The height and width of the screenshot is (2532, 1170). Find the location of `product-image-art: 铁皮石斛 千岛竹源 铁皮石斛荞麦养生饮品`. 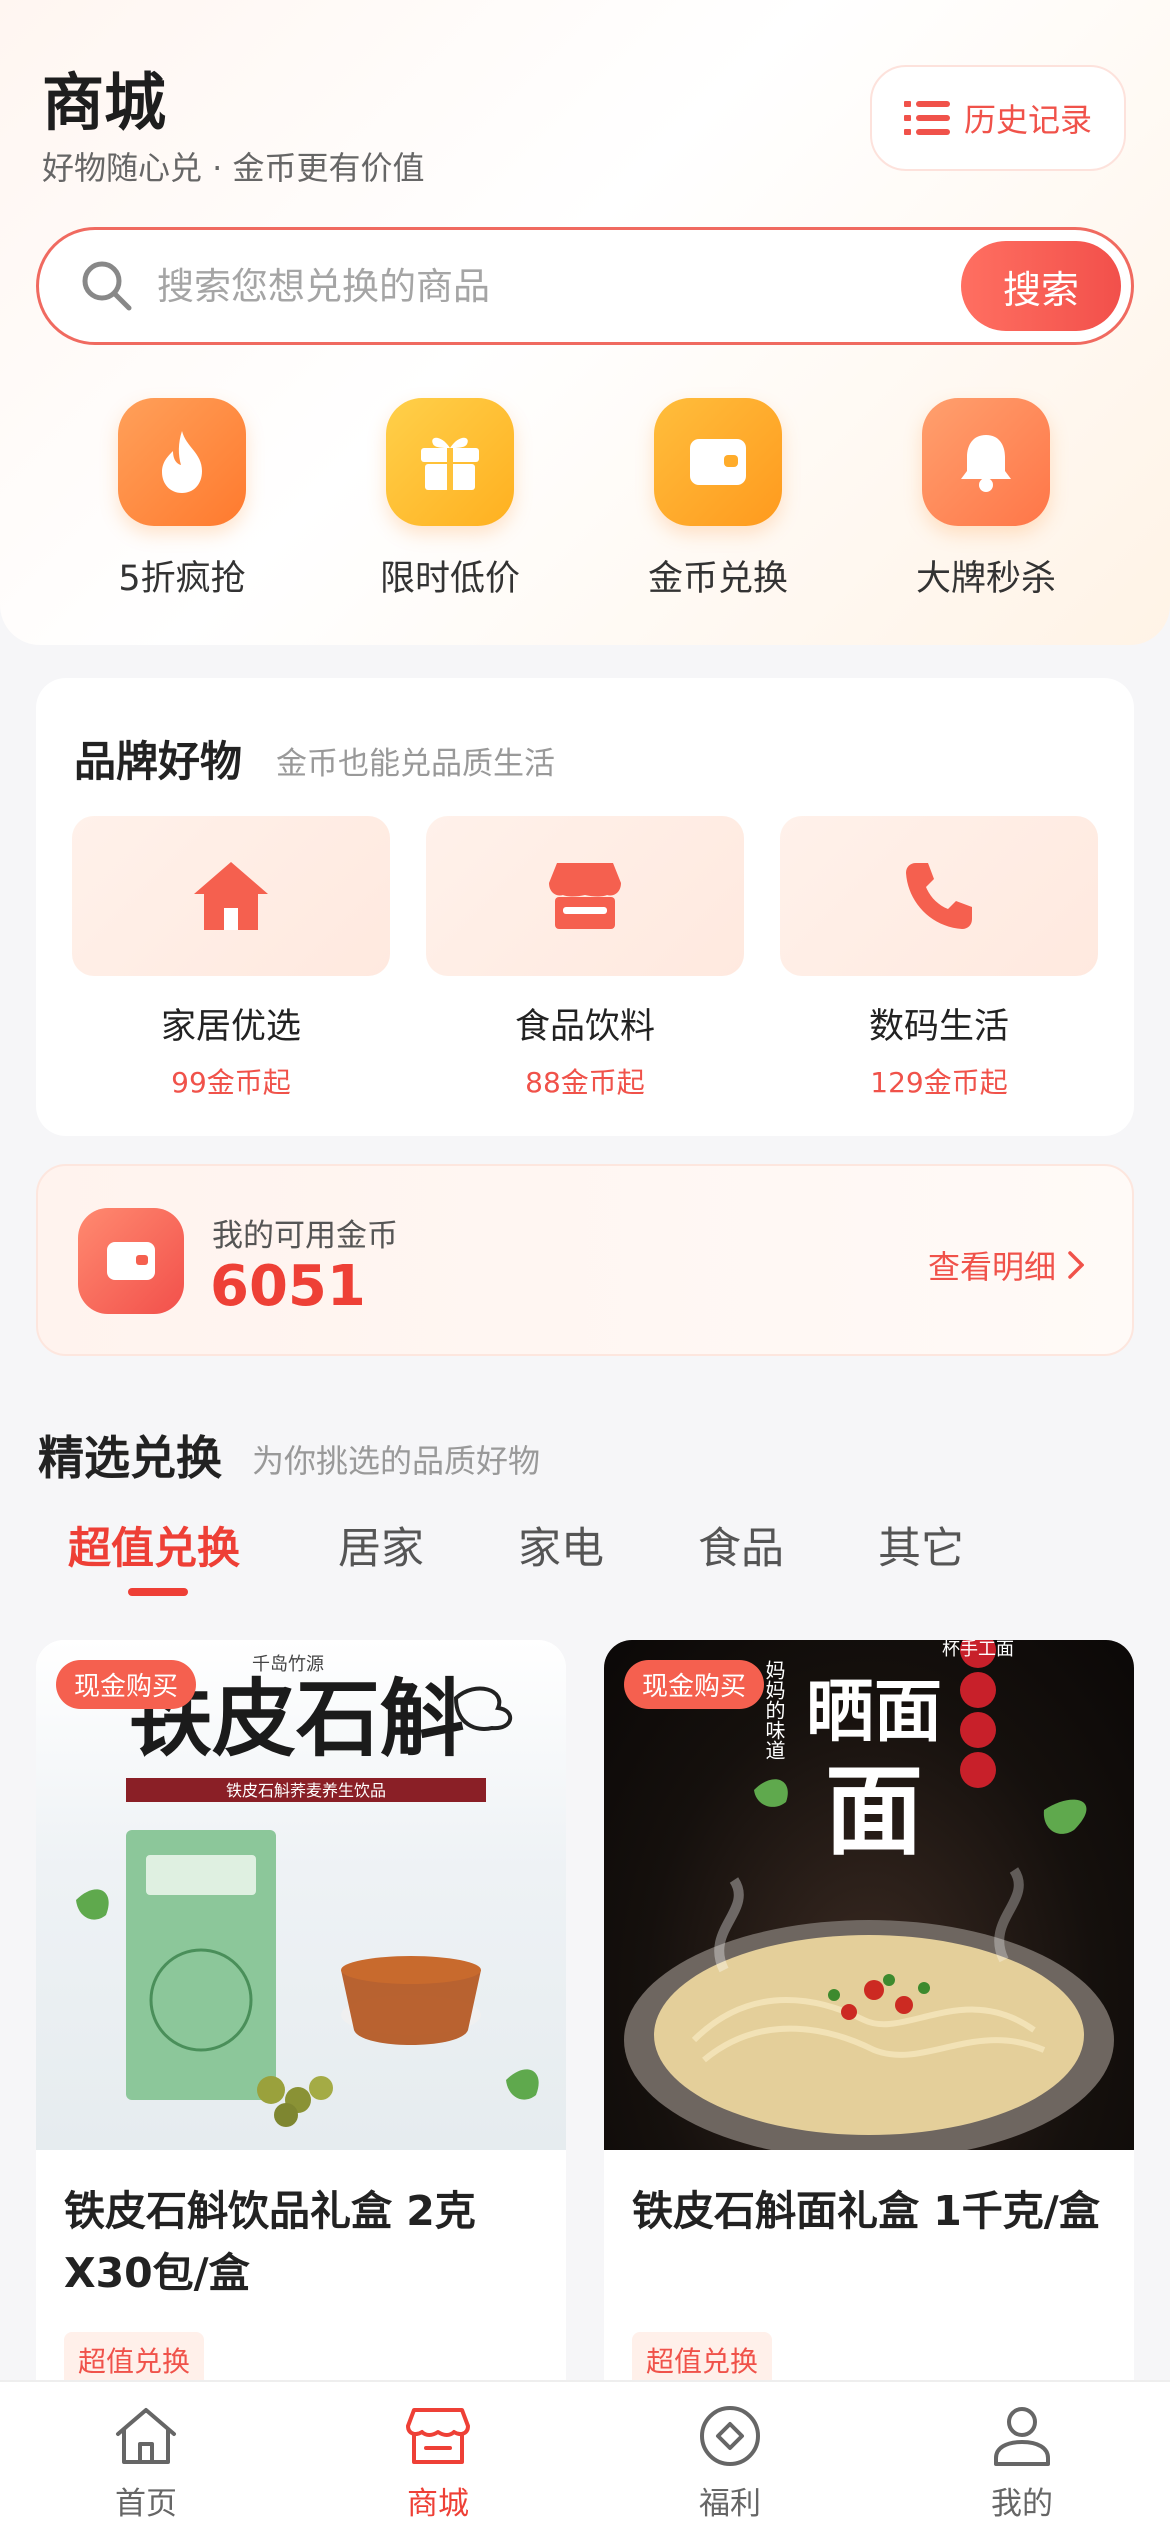

product-image-art: 铁皮石斛 千岛竹源 铁皮石斛荞麦养生饮品 is located at coordinates (307, 1890).